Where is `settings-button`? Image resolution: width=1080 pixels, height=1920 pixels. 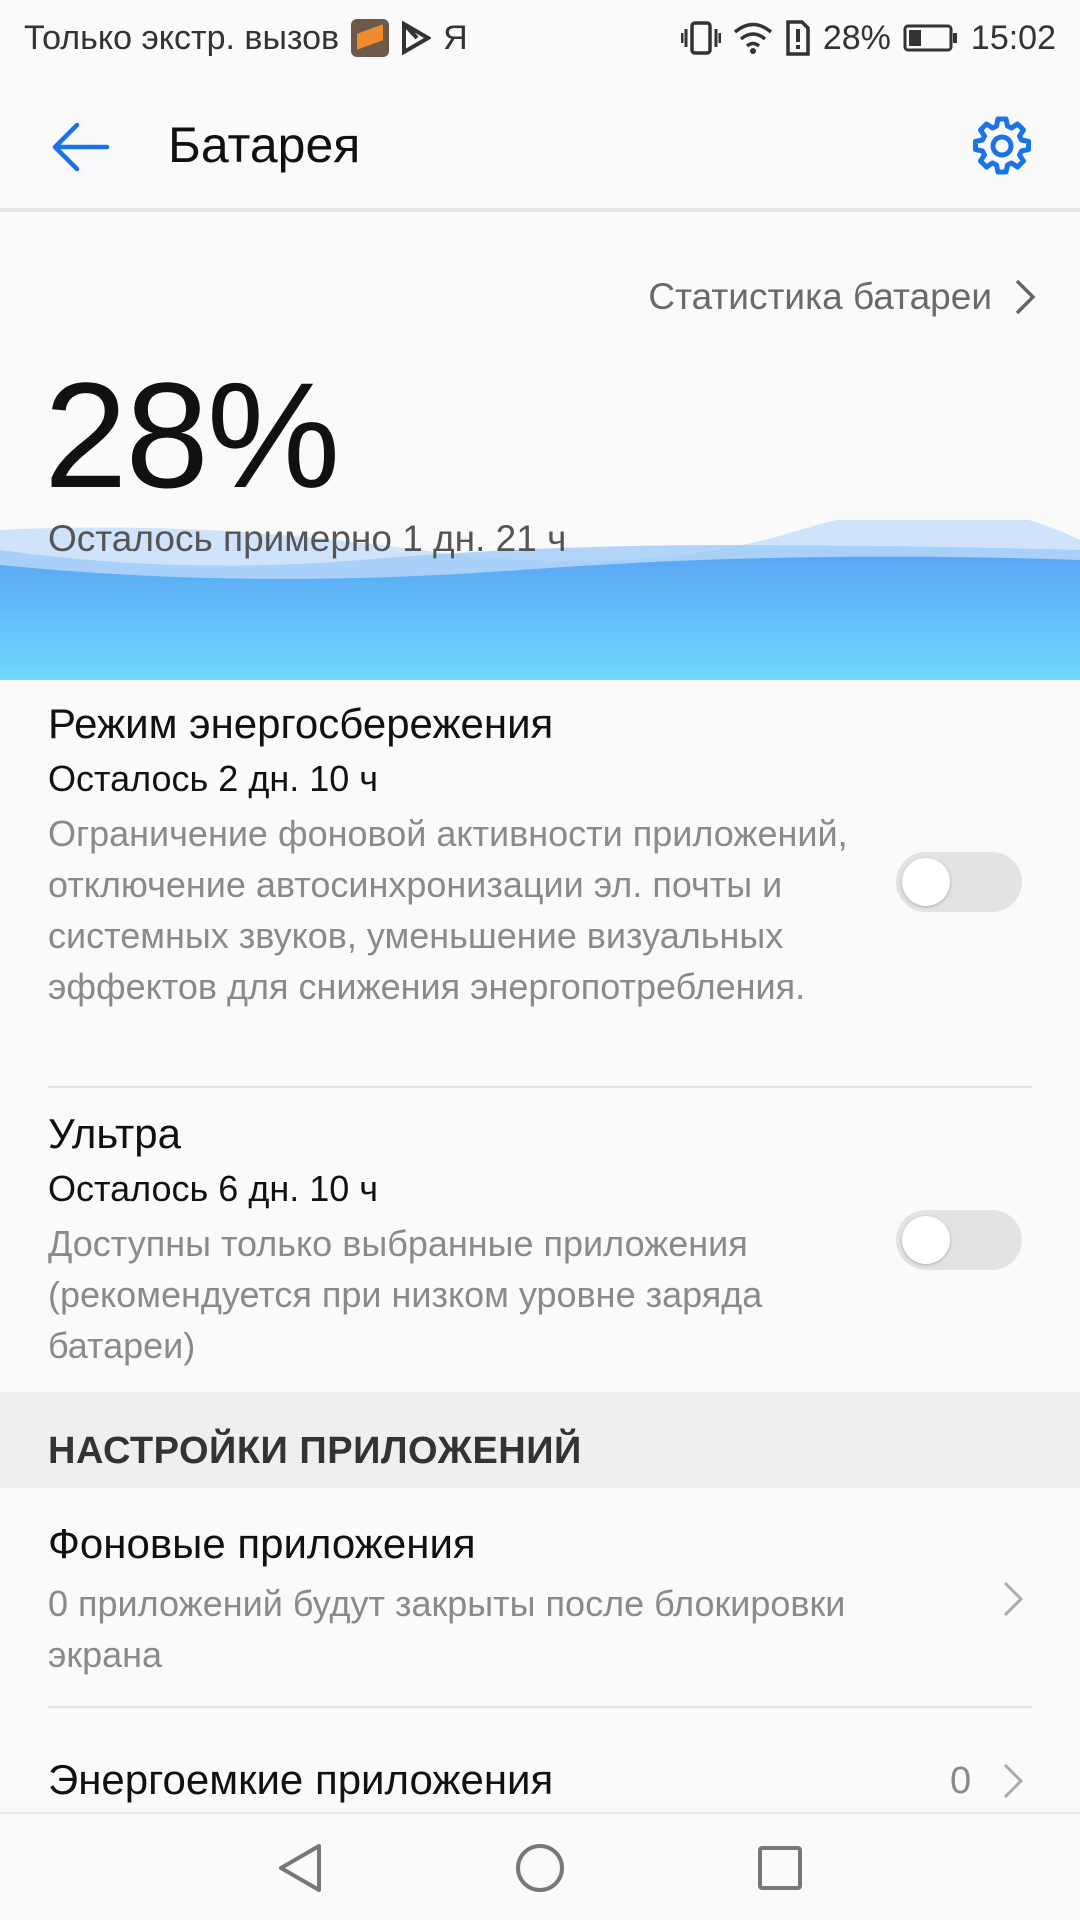 settings-button is located at coordinates (1002, 146).